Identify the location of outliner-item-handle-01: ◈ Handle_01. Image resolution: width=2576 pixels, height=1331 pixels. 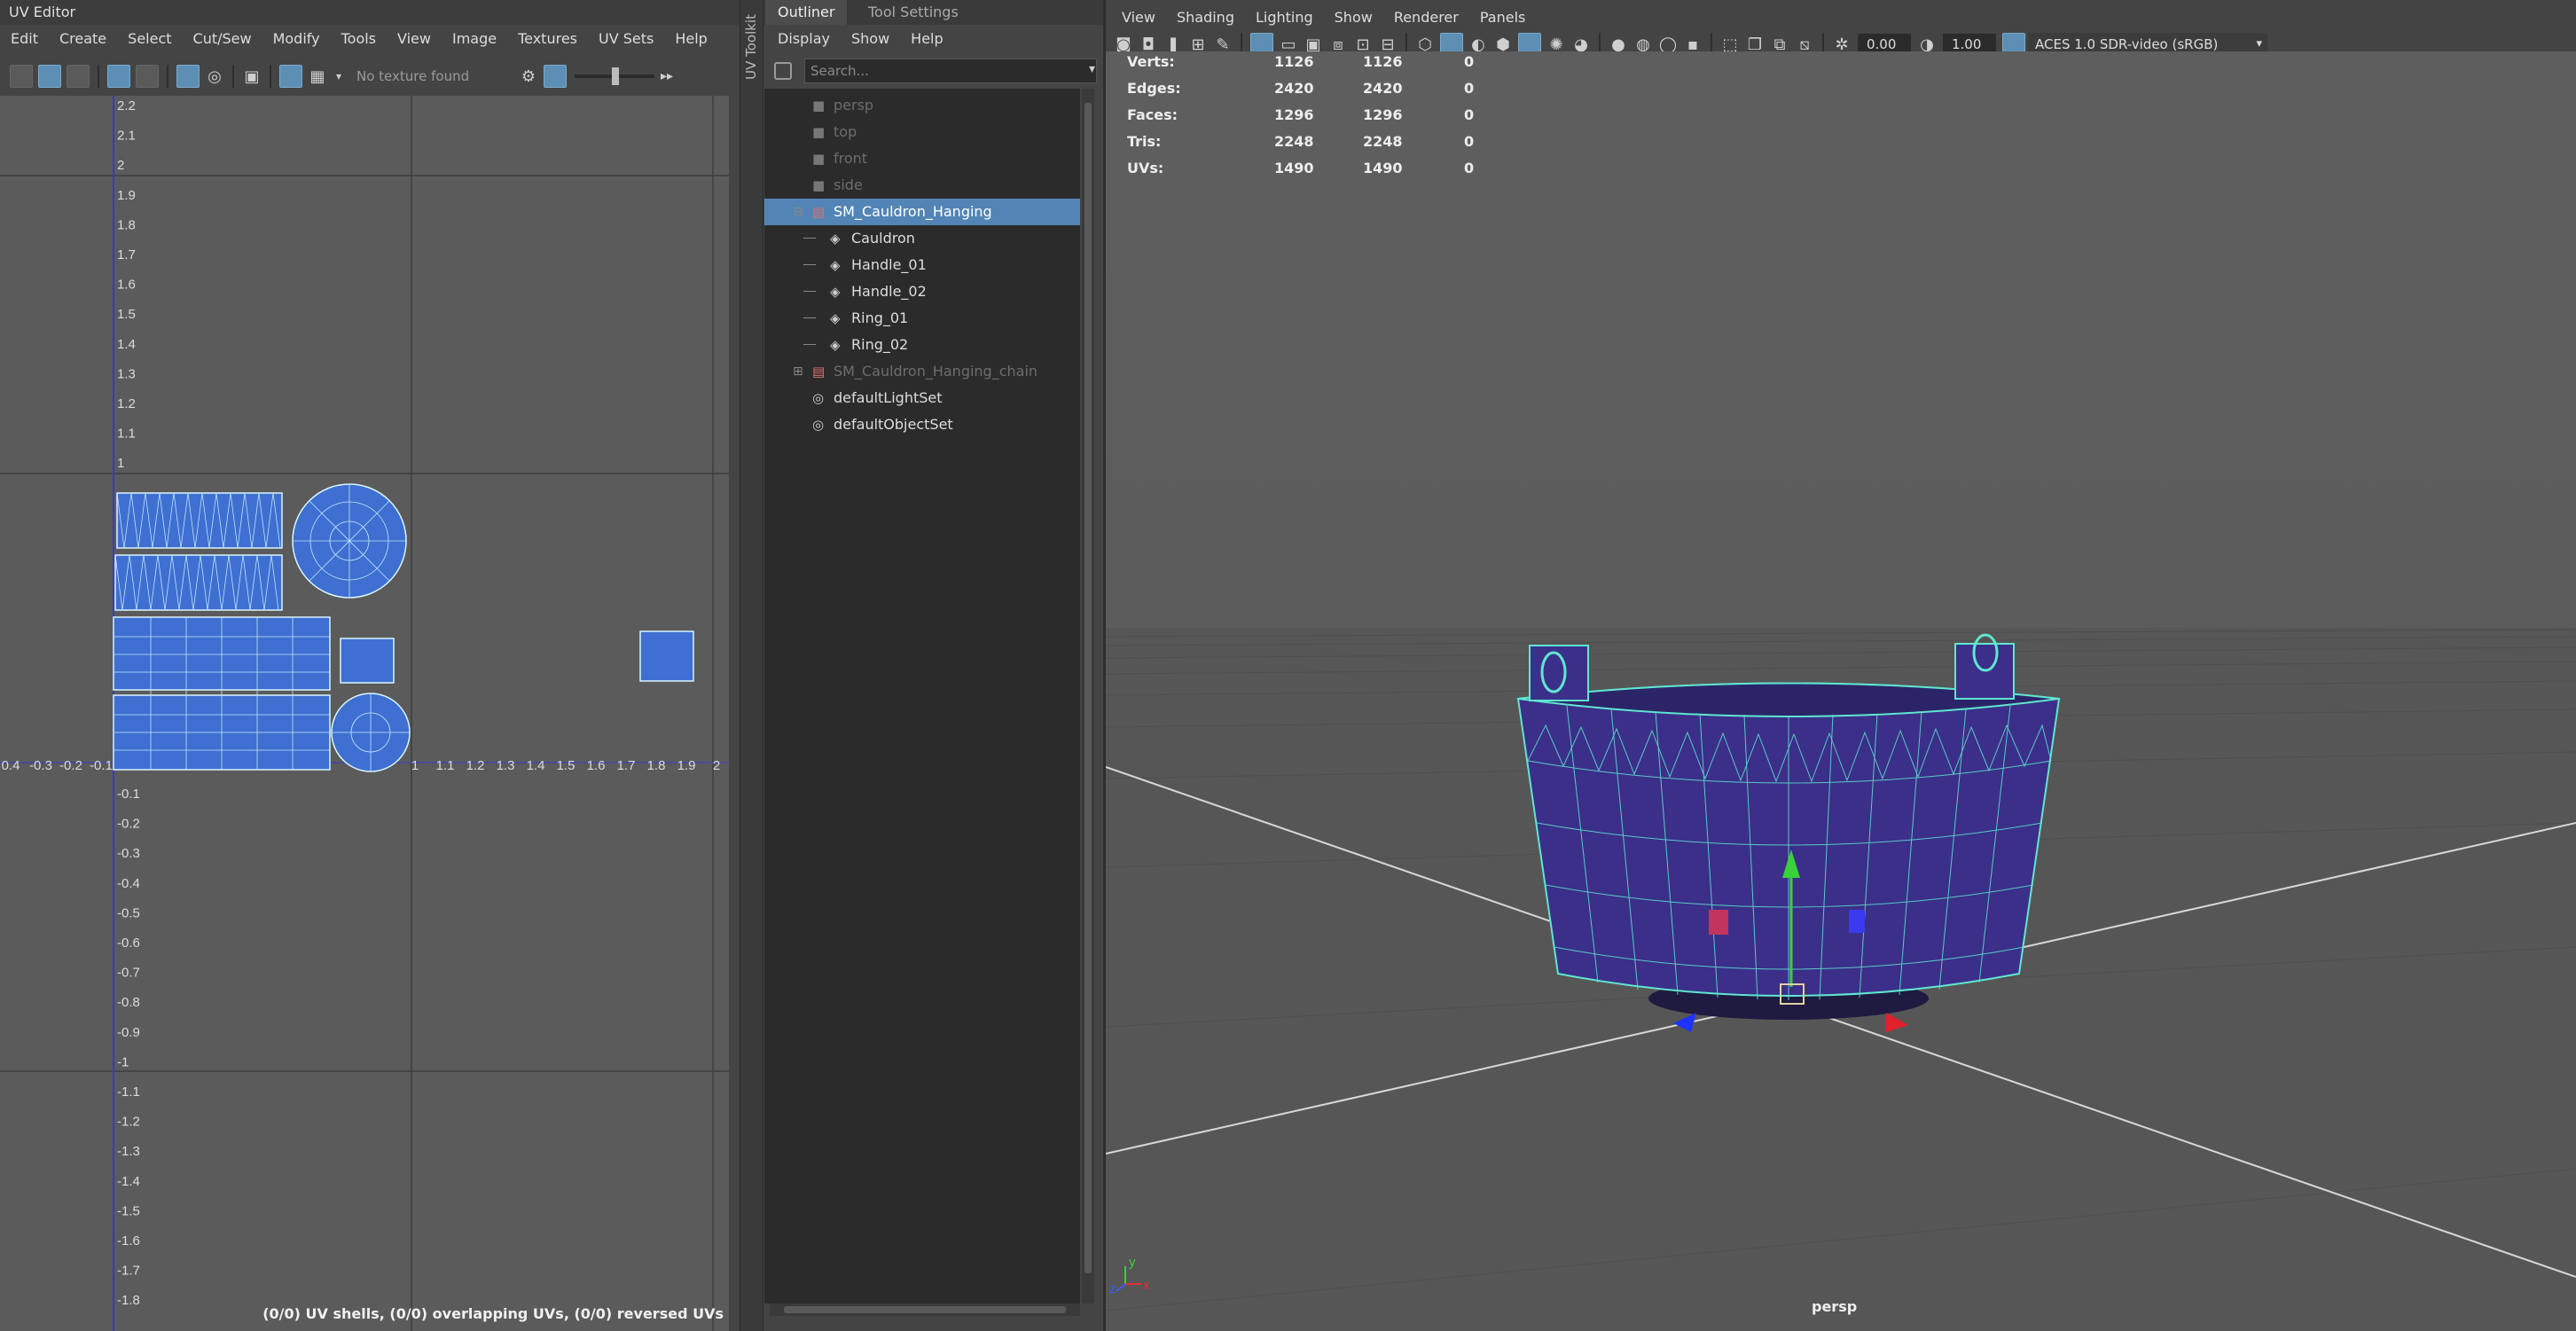
(922, 265).